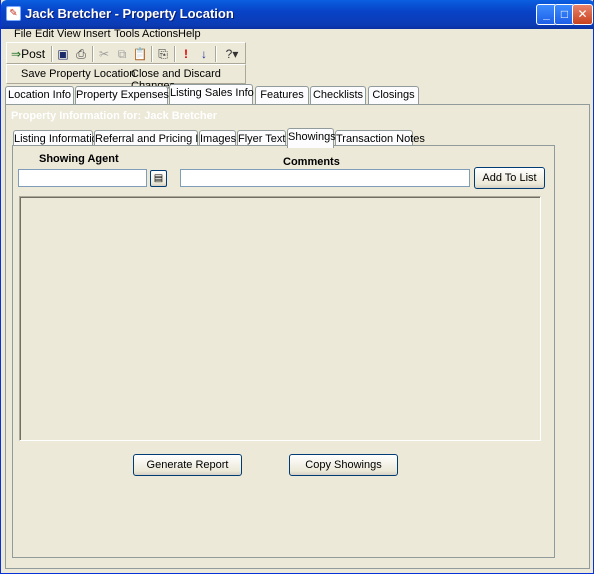  Describe the element at coordinates (163, 54) in the screenshot. I see `preview-icon: ⎘` at that location.